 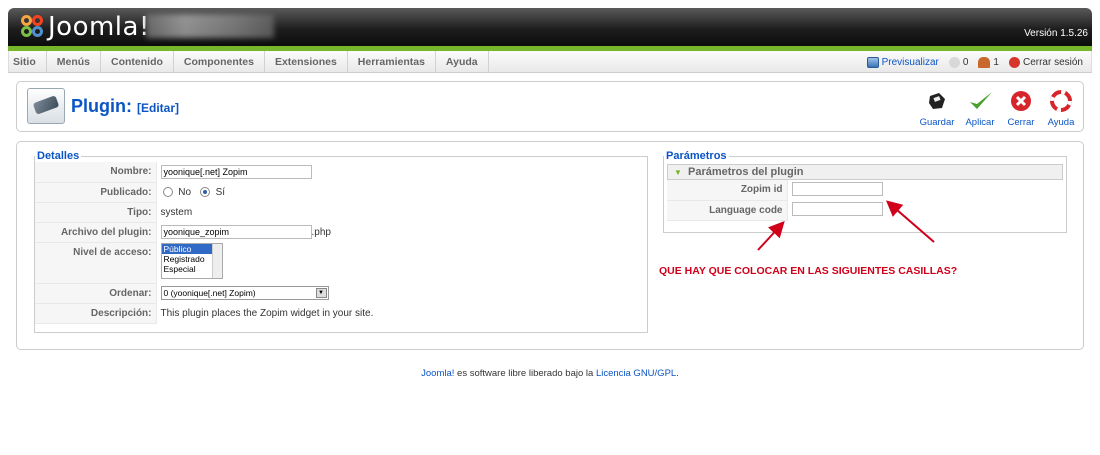 What do you see at coordinates (727, 190) in the screenshot?
I see `zopim-id-label: Zopim id` at bounding box center [727, 190].